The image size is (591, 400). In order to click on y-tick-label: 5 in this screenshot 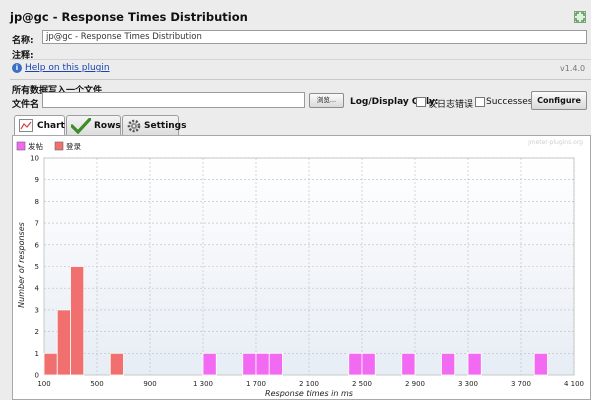, I will do `click(37, 267)`.